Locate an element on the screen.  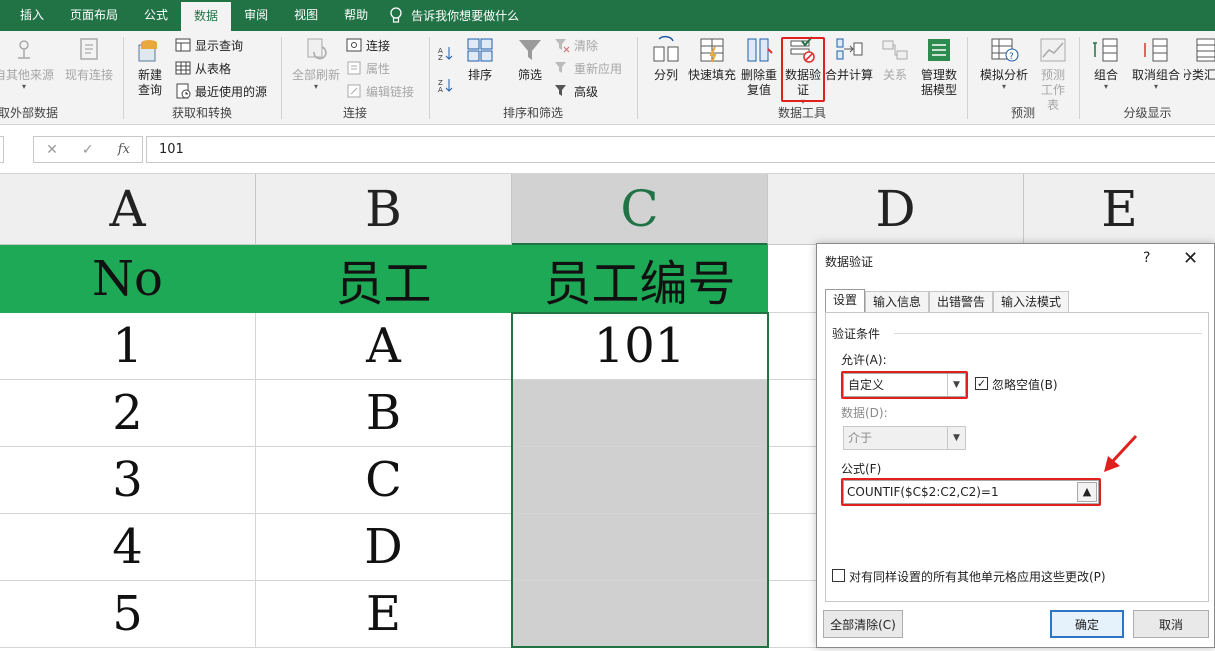
group-get-external: 自其他来源 ▾ 现有连接 获取外部数据 is located at coordinates (61, 78).